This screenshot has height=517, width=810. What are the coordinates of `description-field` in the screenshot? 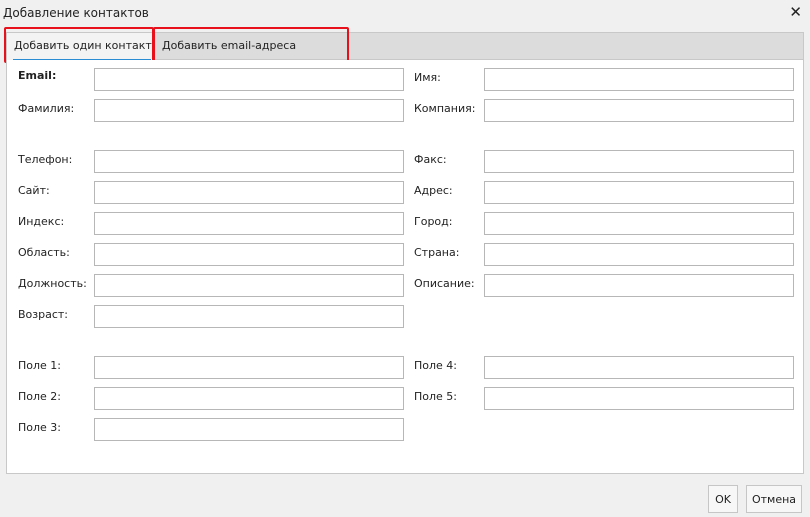 It's located at (639, 285).